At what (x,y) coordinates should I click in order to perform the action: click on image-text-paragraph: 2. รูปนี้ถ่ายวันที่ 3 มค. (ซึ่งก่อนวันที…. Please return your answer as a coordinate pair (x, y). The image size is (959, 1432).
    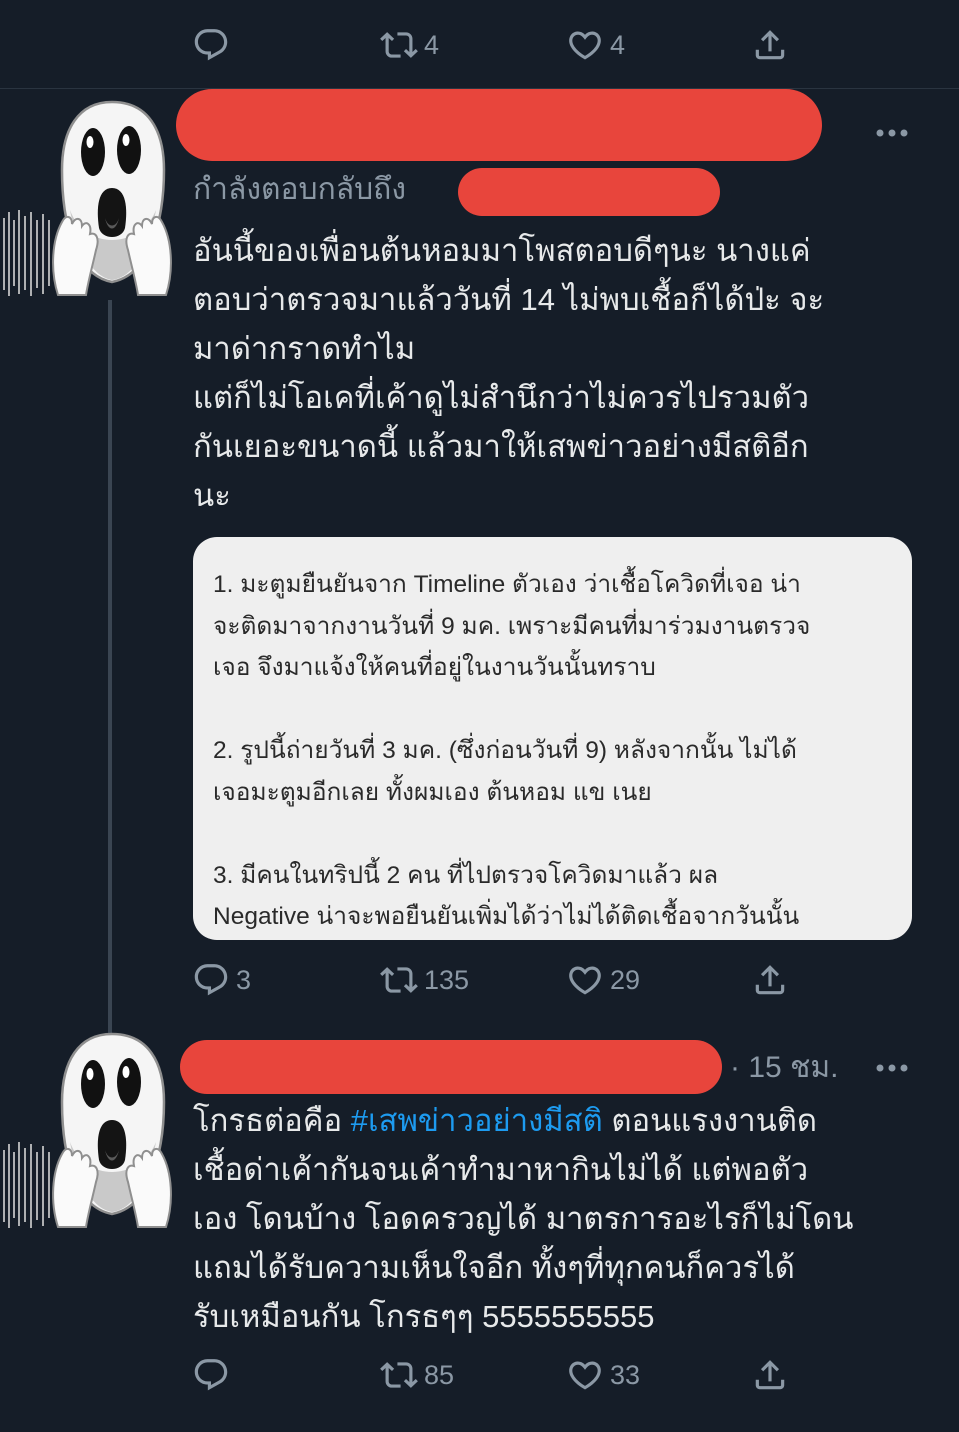
    Looking at the image, I should click on (552, 771).